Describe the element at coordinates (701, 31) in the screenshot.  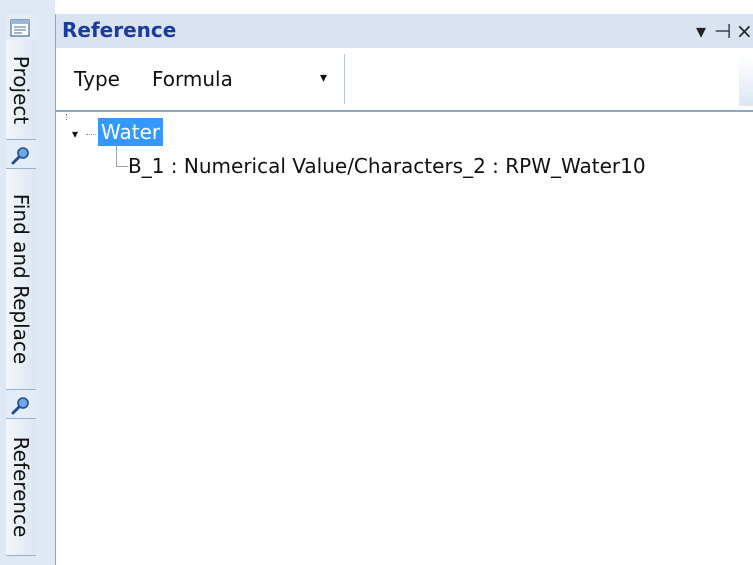
I see `panel-menu-button: ▾` at that location.